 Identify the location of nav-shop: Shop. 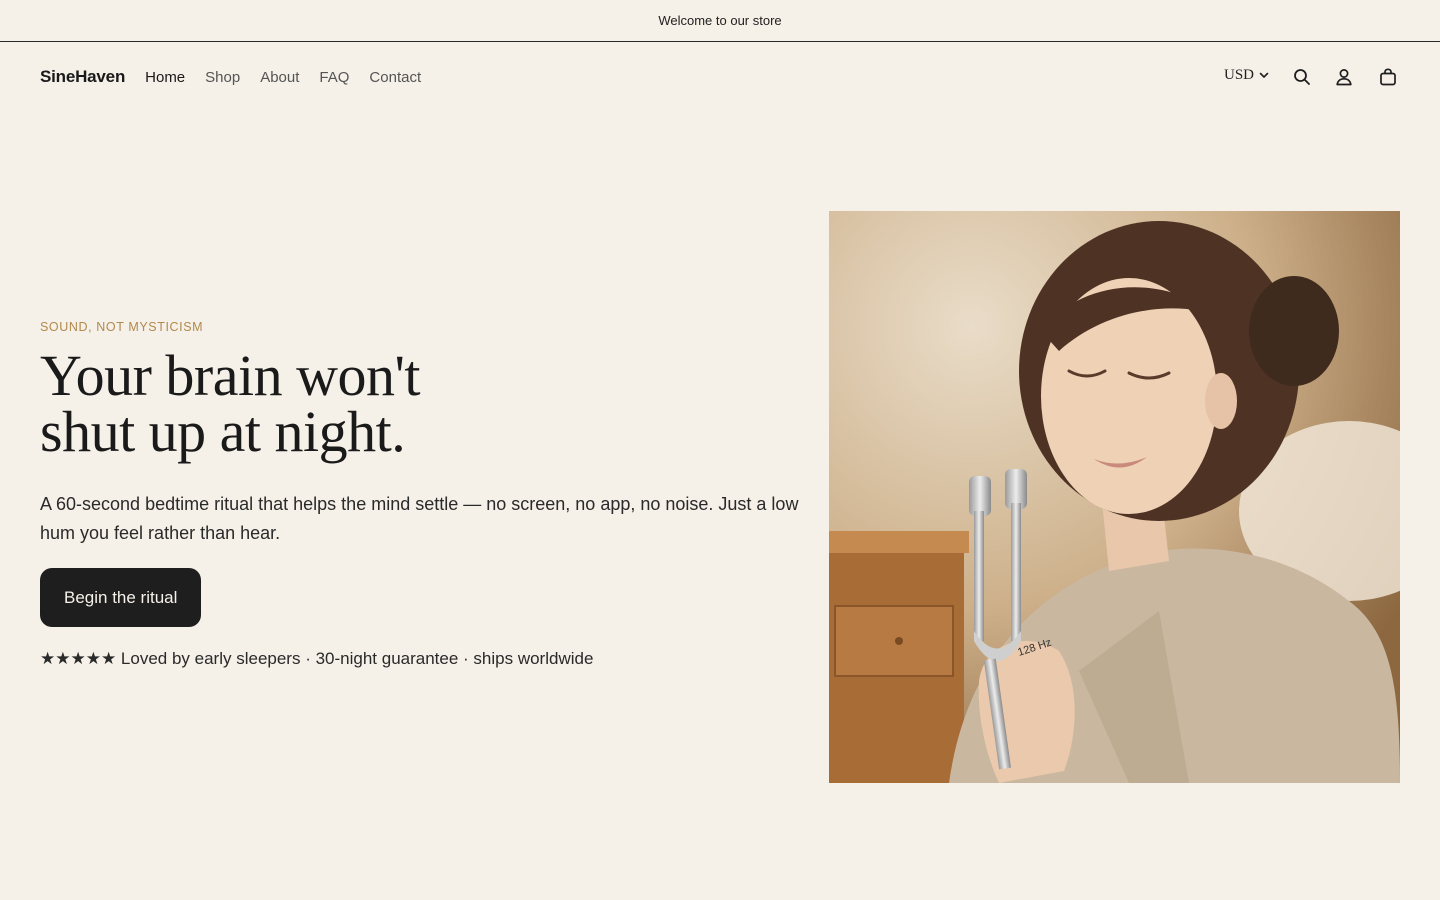
(222, 77).